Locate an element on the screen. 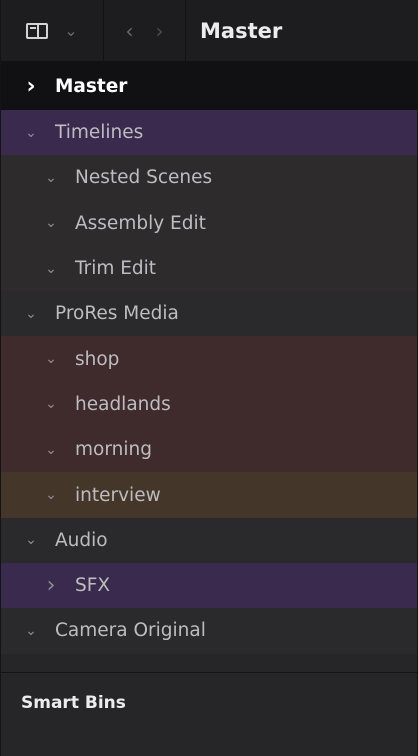 This screenshot has height=756, width=418. bin-label: Nested Scenes is located at coordinates (144, 178).